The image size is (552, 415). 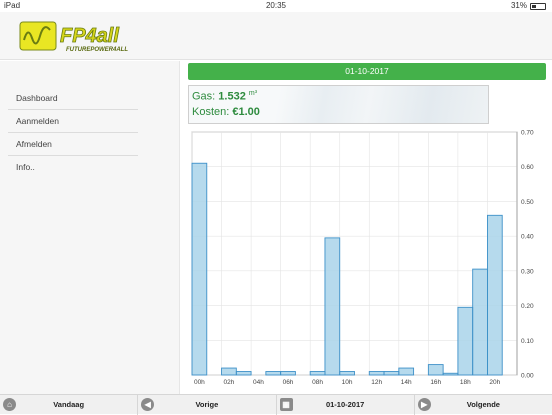 I want to click on arrow-right-icon: ▶, so click(x=424, y=404).